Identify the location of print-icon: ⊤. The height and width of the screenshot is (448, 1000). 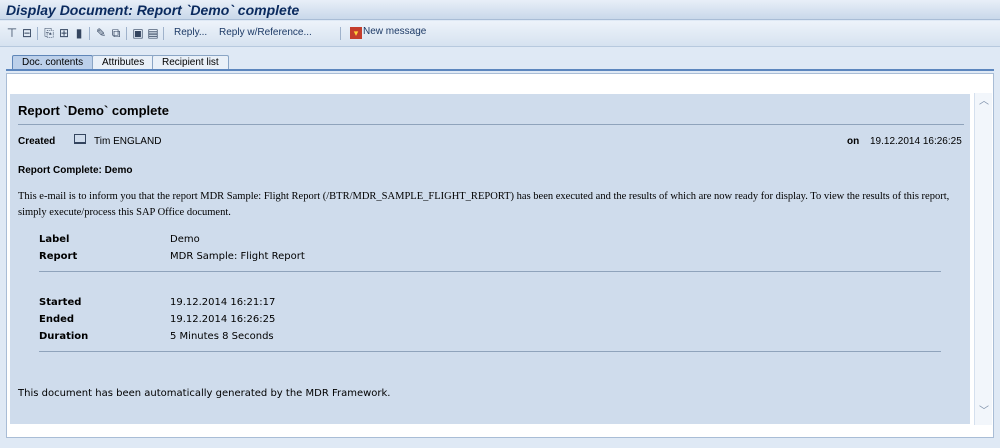
(12, 33).